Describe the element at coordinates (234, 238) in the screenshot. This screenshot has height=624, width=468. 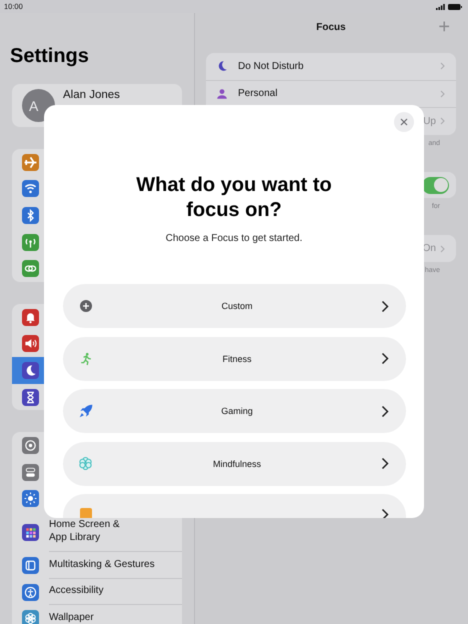
I see `dialog-subtitle: Choose a Focus to get started.` at that location.